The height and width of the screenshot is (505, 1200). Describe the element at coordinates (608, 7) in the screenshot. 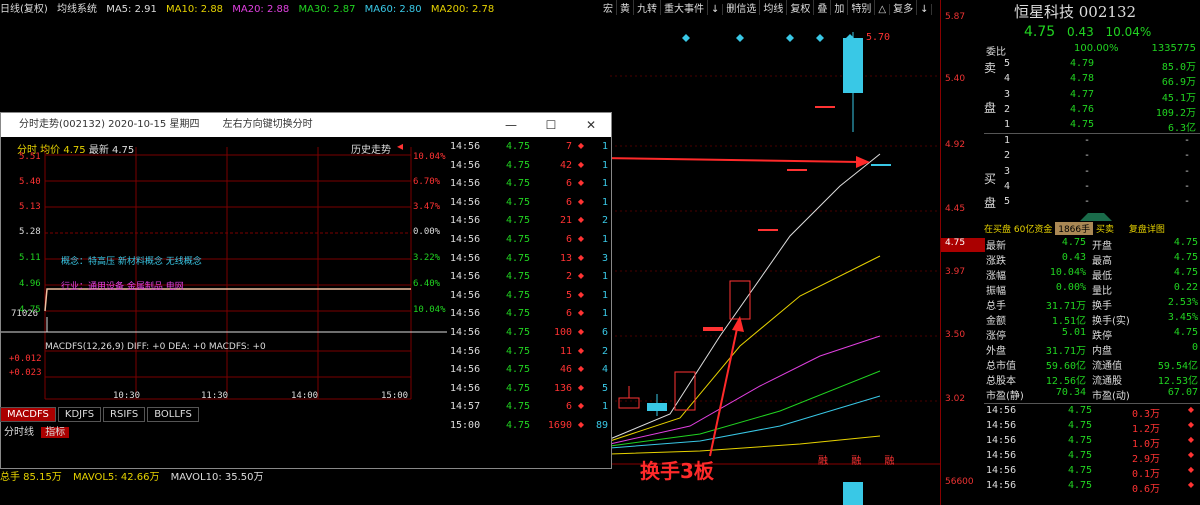

I see `toolbar-btn-0: 宏` at that location.